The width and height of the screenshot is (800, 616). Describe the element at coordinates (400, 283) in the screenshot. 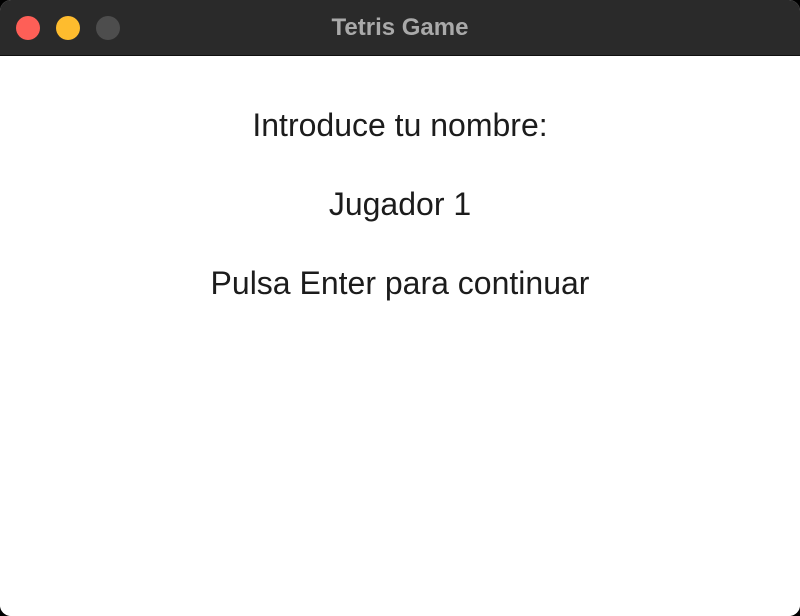

I see `continue-hint: Pulsa Enter para continuar` at that location.